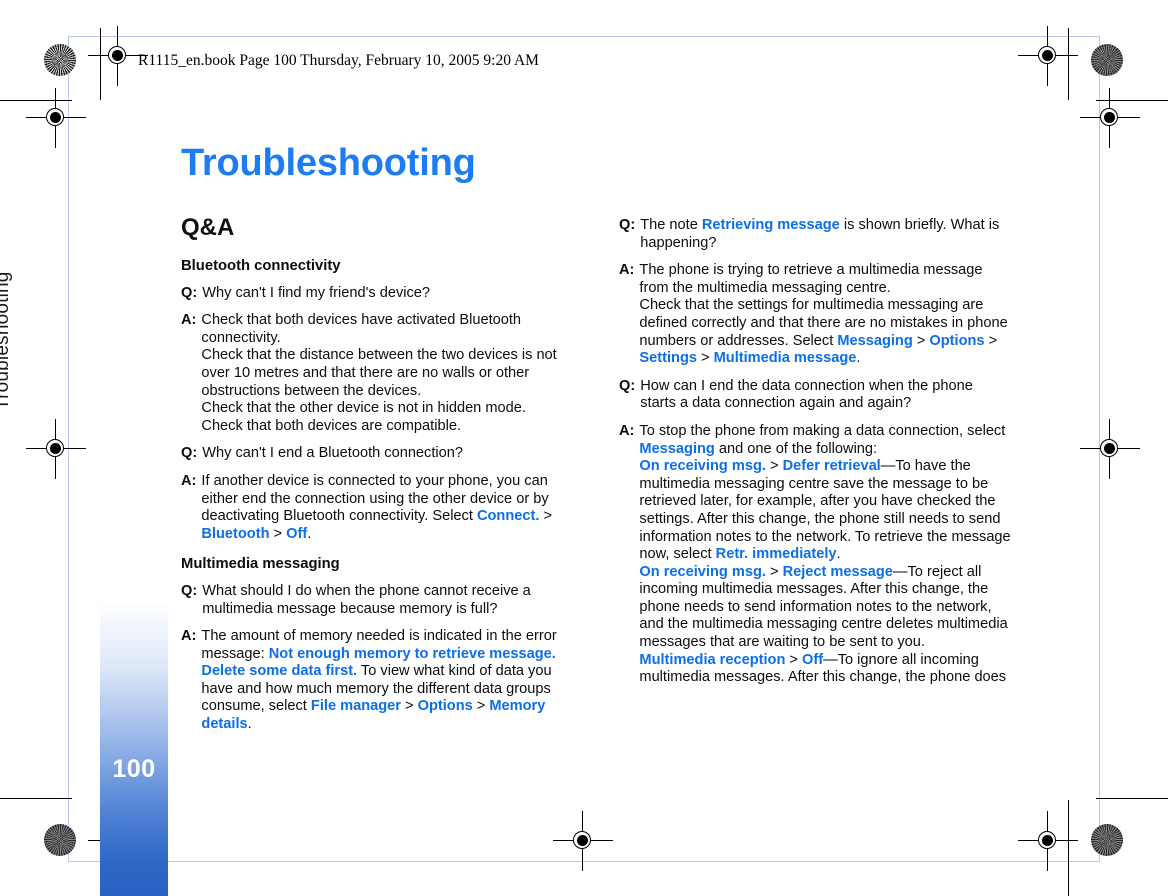 Image resolution: width=1168 pixels, height=896 pixels. I want to click on answer-line-4: Check that both devices are compatible., so click(331, 425).